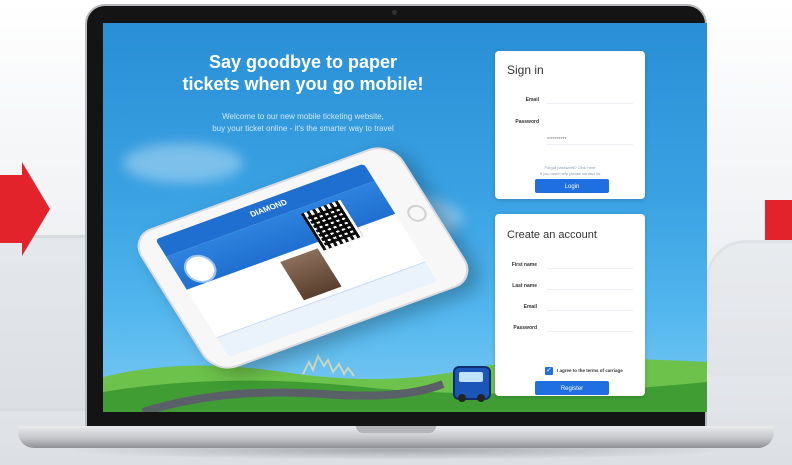 The width and height of the screenshot is (792, 465). I want to click on signin-email-label: Email, so click(532, 100).